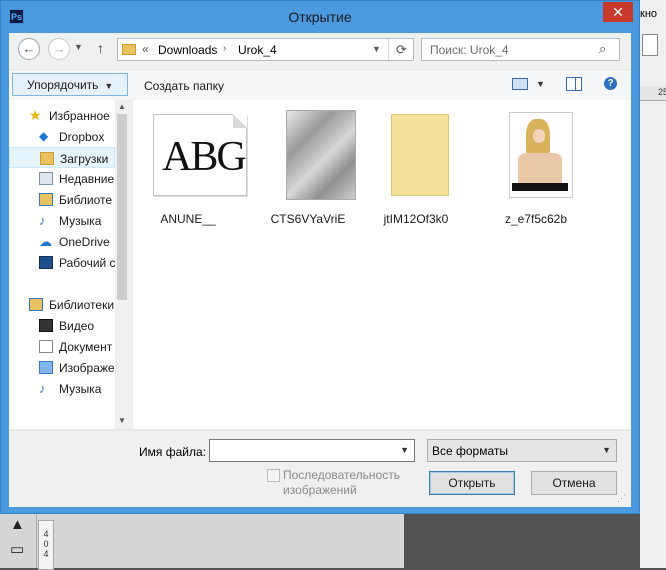 The image size is (666, 570). I want to click on nav-item-desktop: Рабочий с, so click(62, 262).